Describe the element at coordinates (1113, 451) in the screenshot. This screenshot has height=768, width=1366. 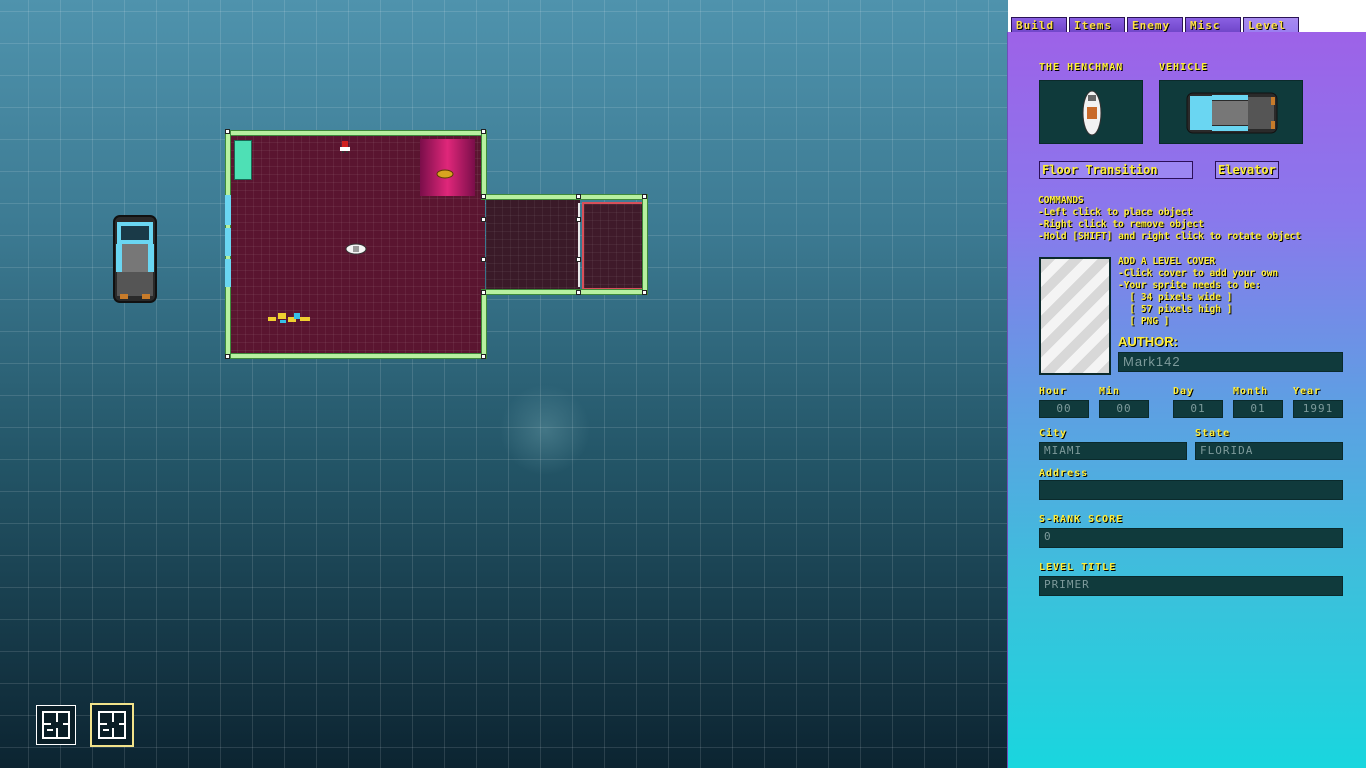
I see `city-input: MIAMI` at that location.